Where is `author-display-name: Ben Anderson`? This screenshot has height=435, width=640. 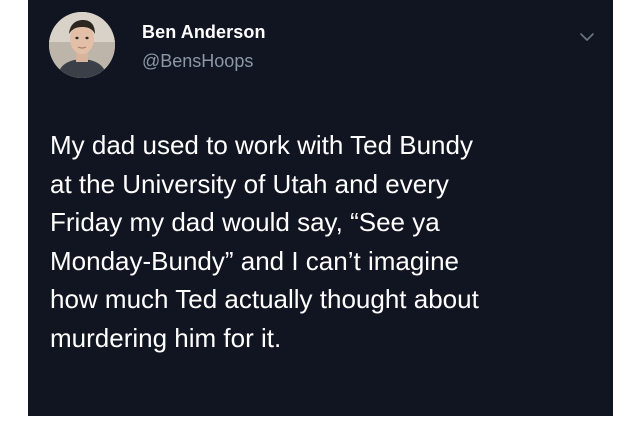
author-display-name: Ben Anderson is located at coordinates (204, 32).